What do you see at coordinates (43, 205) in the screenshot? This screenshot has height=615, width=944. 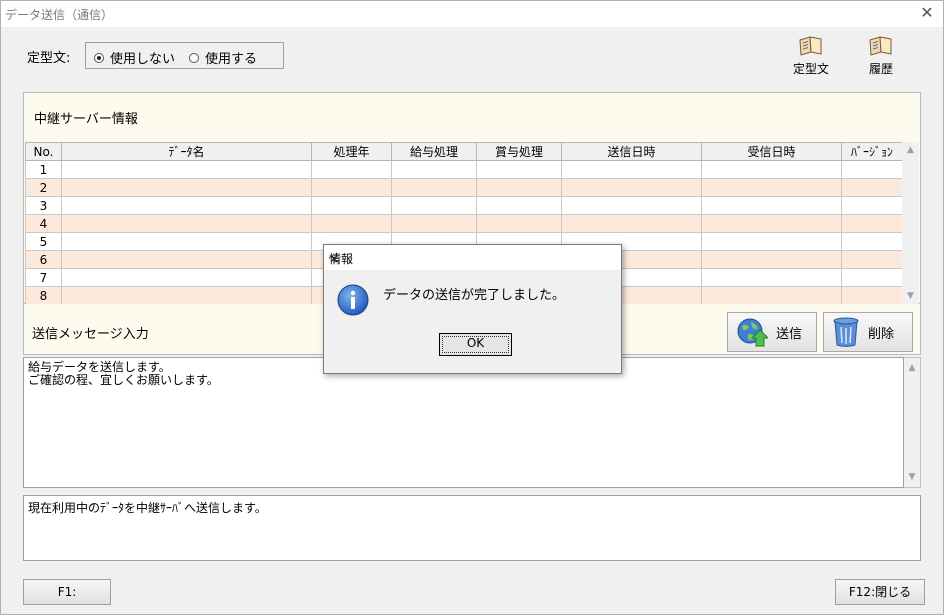 I see `table-cell: 3` at bounding box center [43, 205].